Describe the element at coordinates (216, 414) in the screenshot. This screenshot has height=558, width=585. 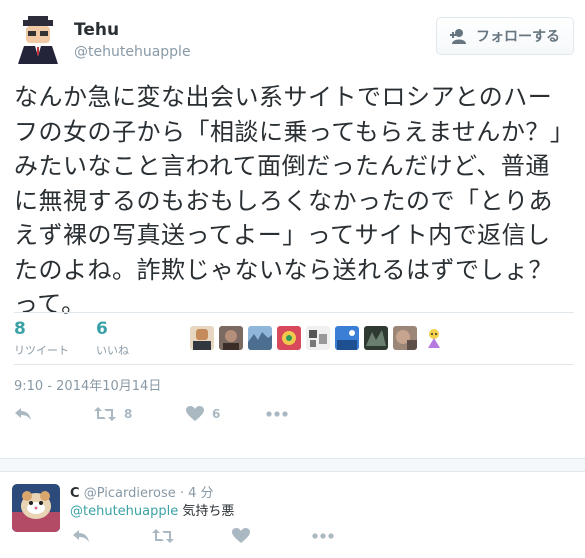
I see `like-action-count: 6` at that location.